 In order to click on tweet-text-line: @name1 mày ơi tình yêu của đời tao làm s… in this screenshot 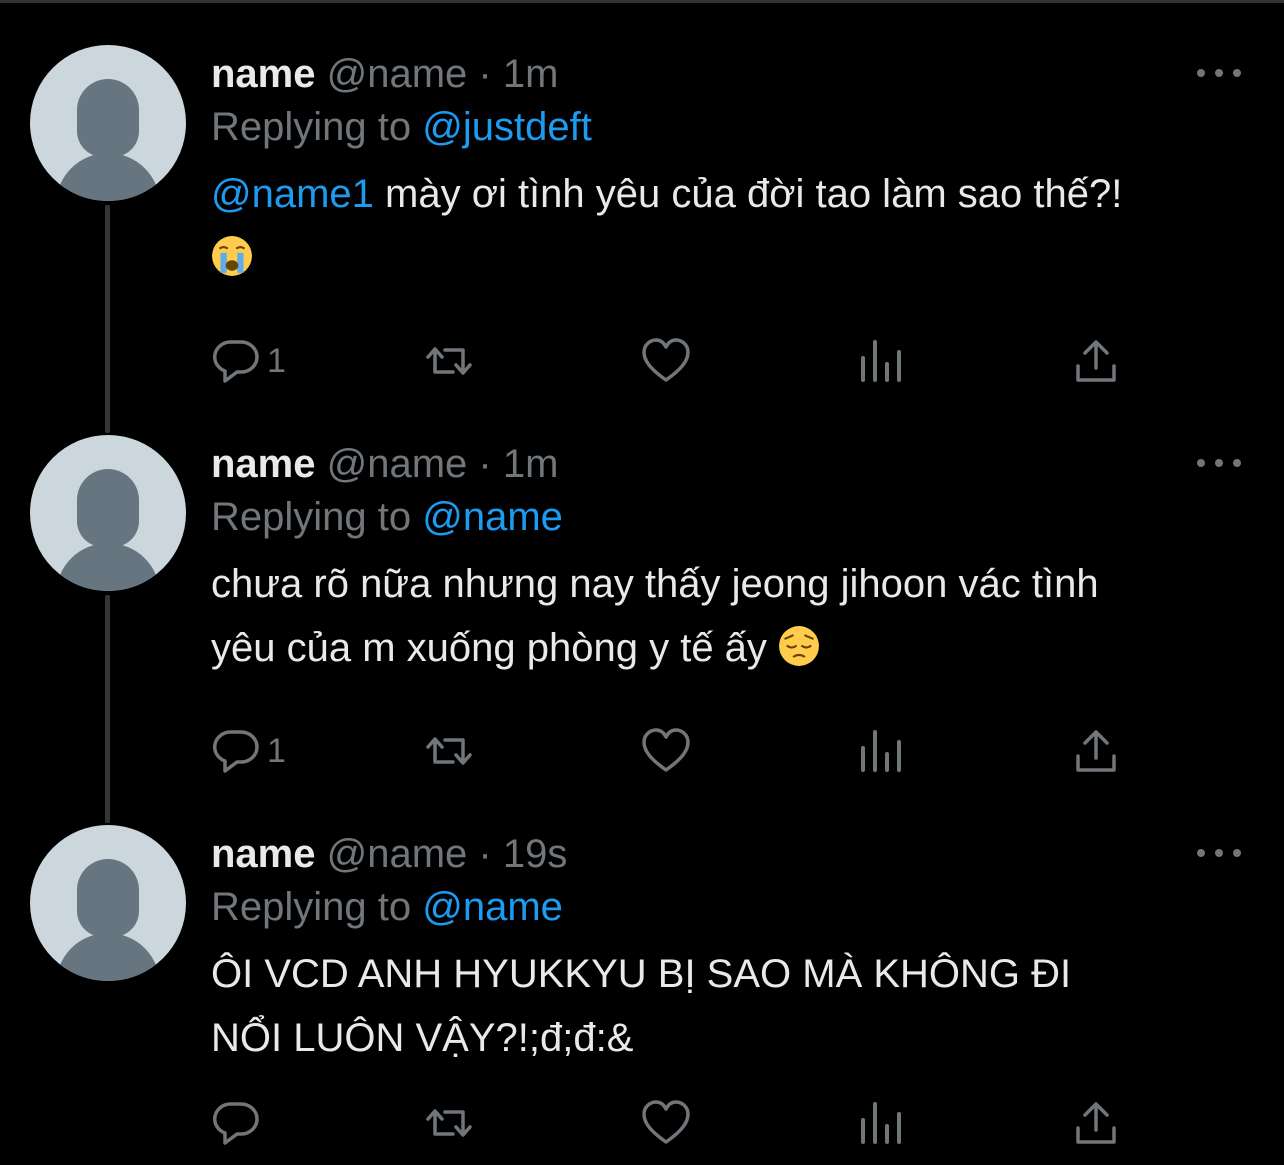, I will do `click(731, 194)`.